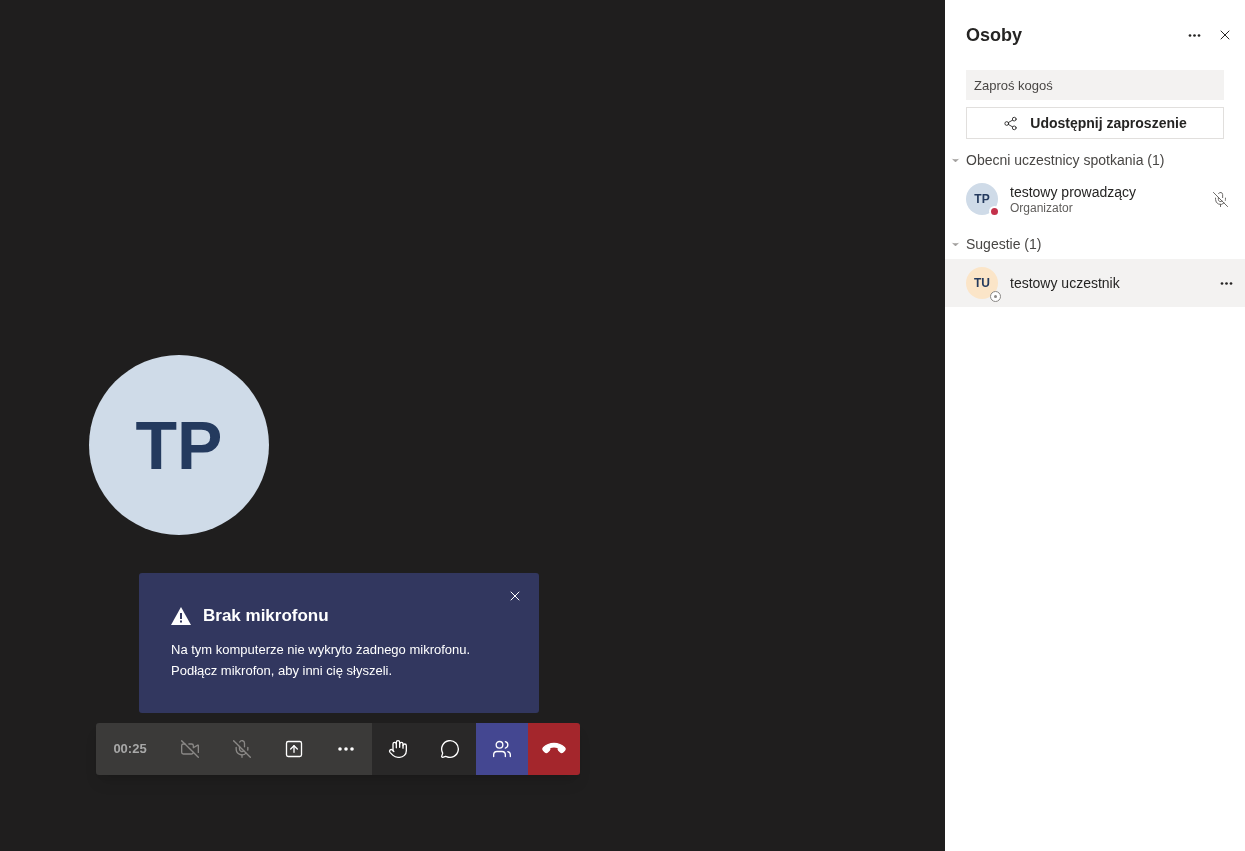 Image resolution: width=1245 pixels, height=851 pixels. Describe the element at coordinates (1095, 85) in the screenshot. I see `invite-field: Zaproś kogoś` at that location.